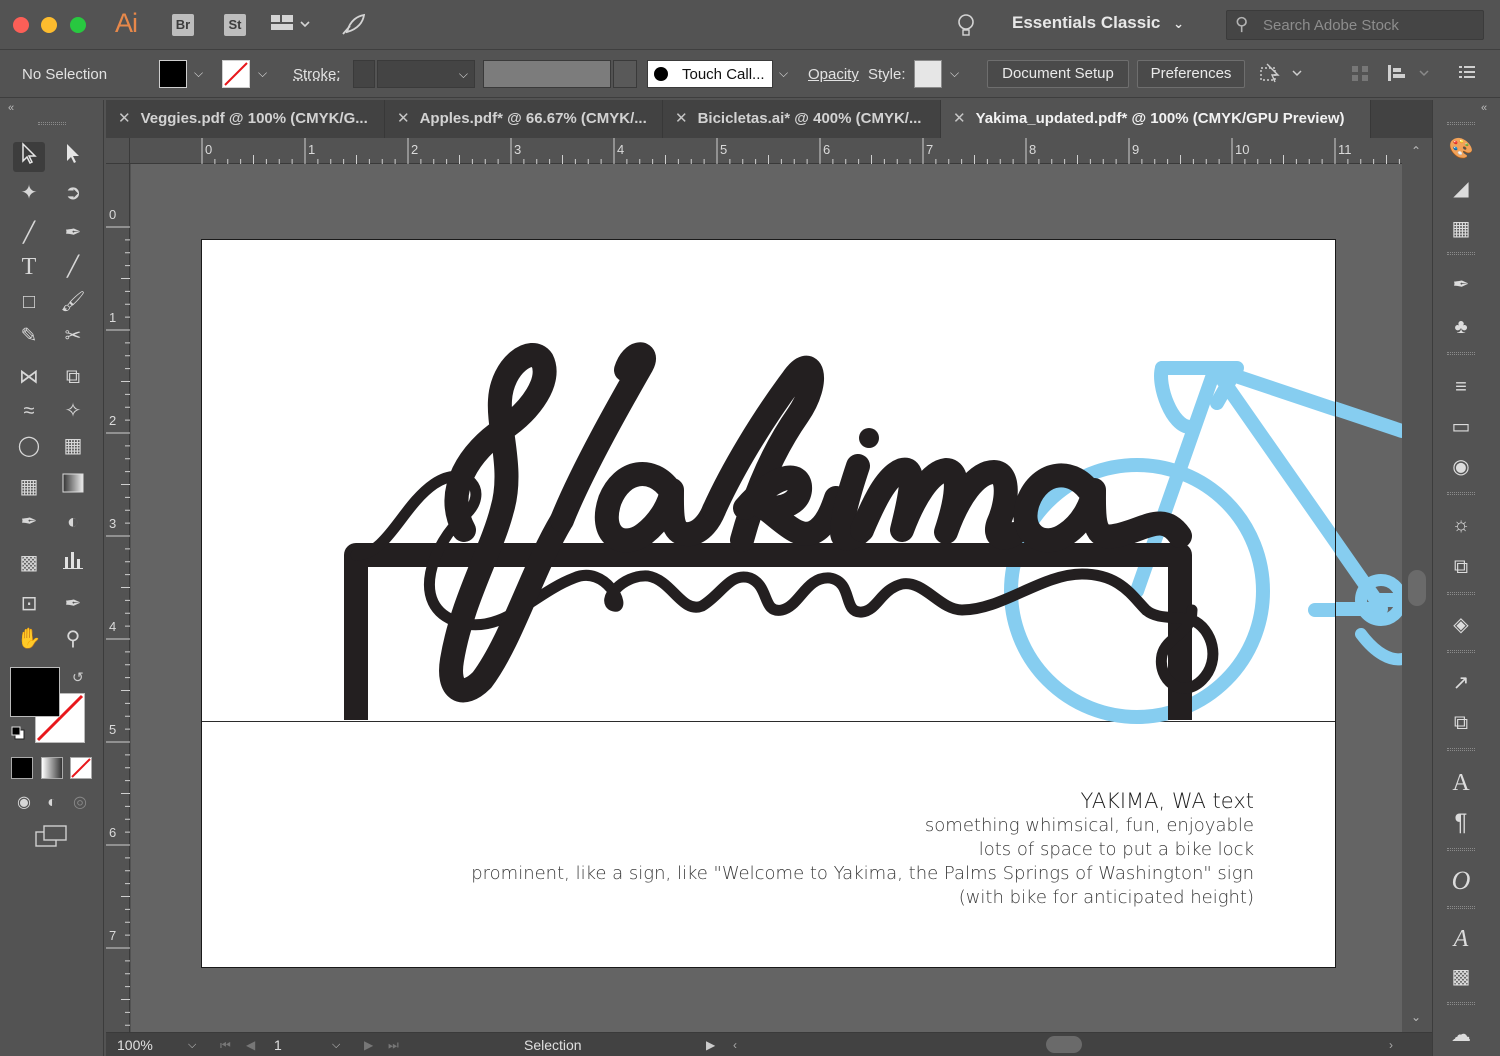 The height and width of the screenshot is (1056, 1500). What do you see at coordinates (73, 446) in the screenshot?
I see `perspective-grid-tool-icon: ▦` at bounding box center [73, 446].